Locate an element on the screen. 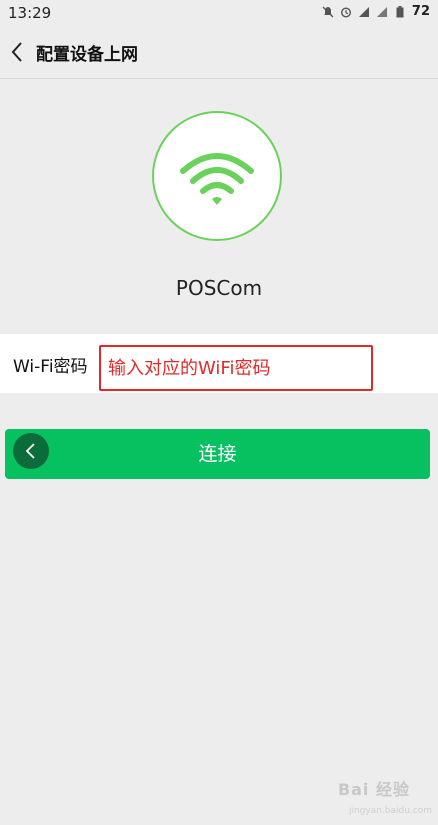  status-icons: 72 is located at coordinates (376, 11).